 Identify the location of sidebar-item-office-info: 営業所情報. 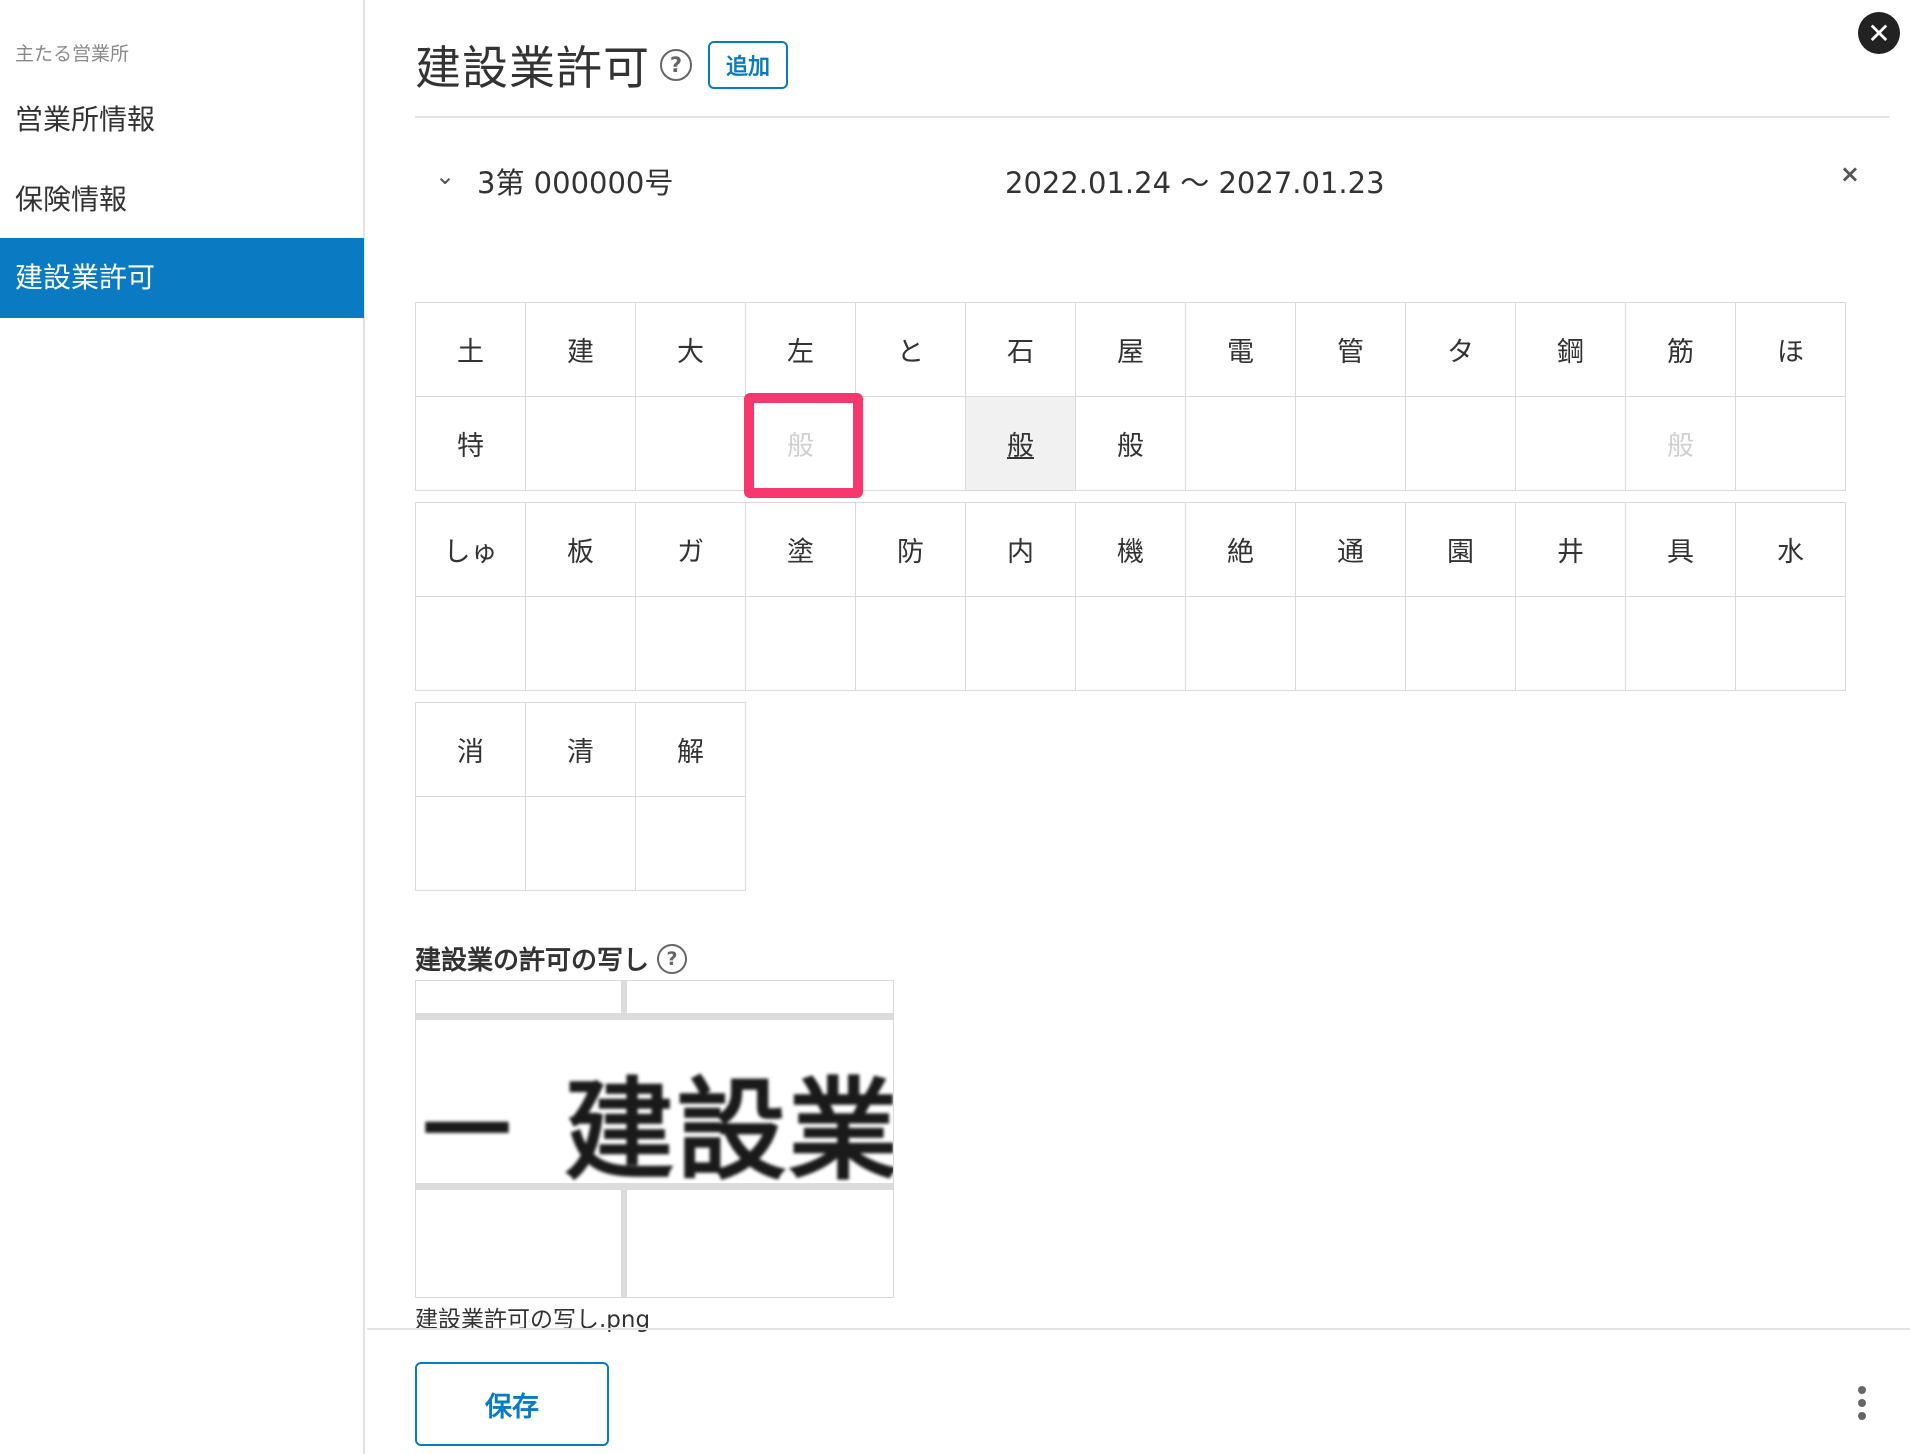
(182, 120).